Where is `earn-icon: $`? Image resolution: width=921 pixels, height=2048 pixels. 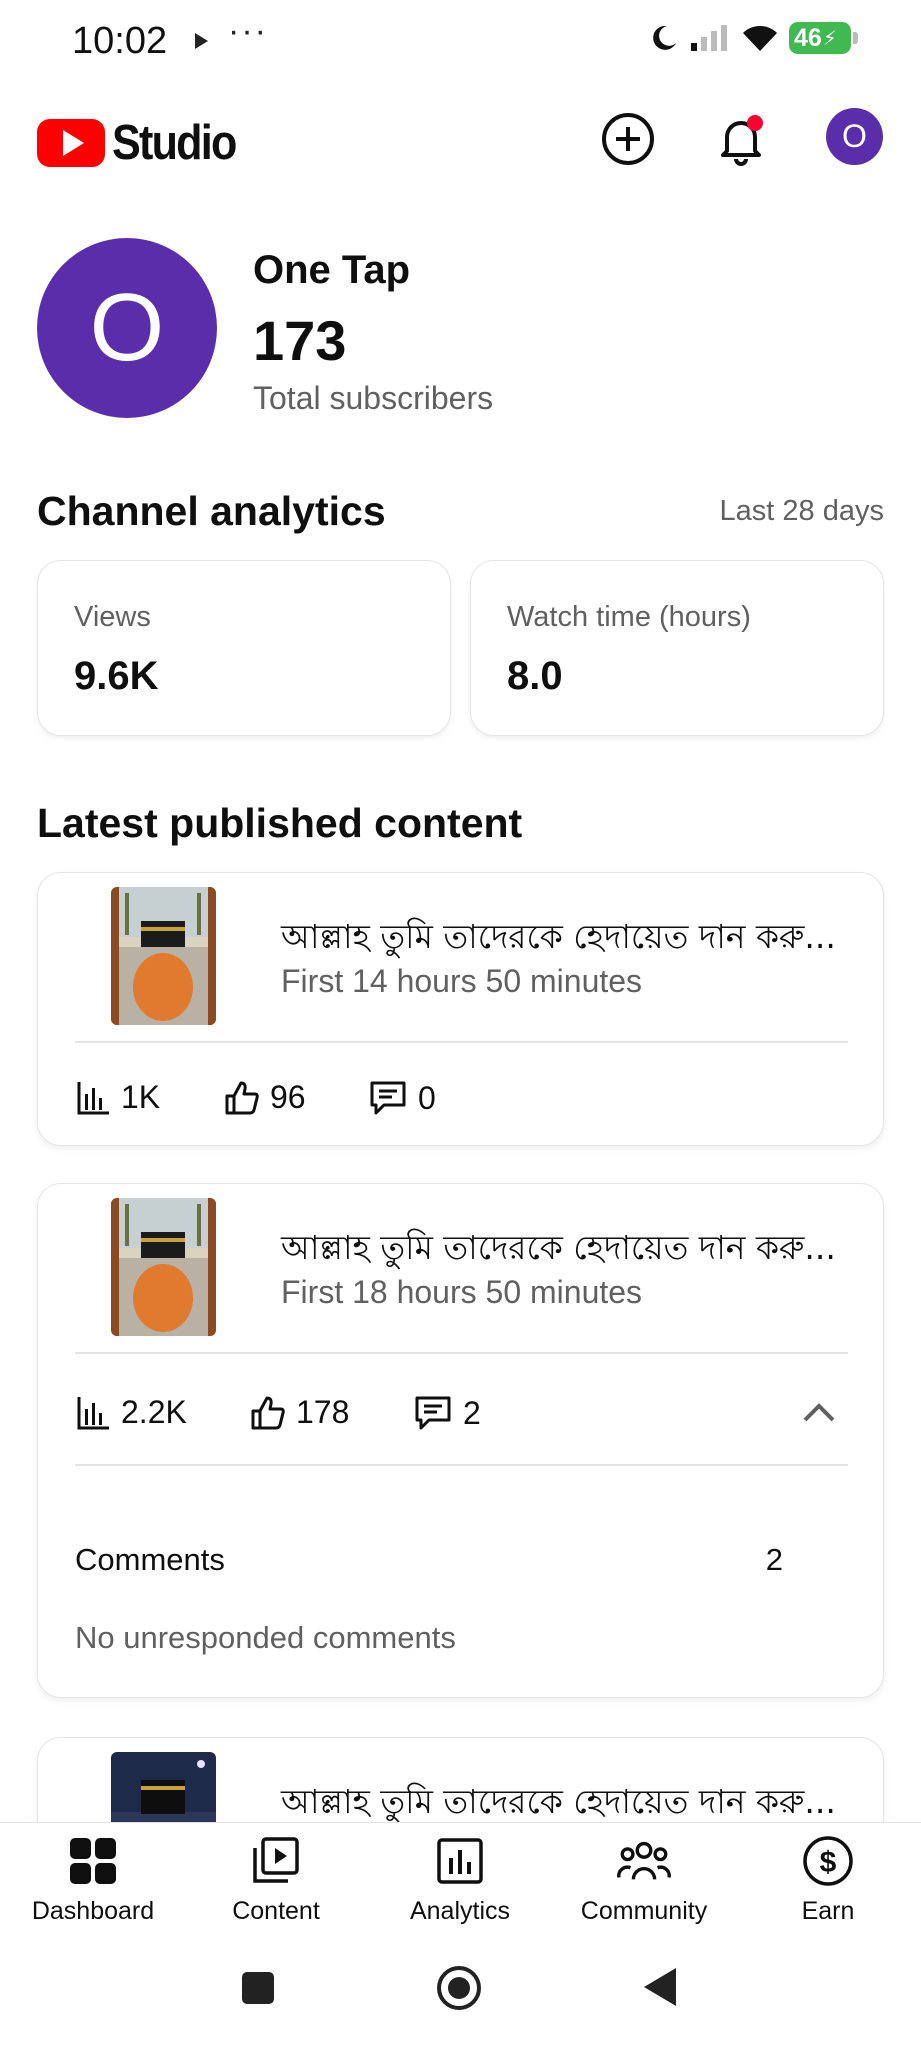 earn-icon: $ is located at coordinates (828, 1861).